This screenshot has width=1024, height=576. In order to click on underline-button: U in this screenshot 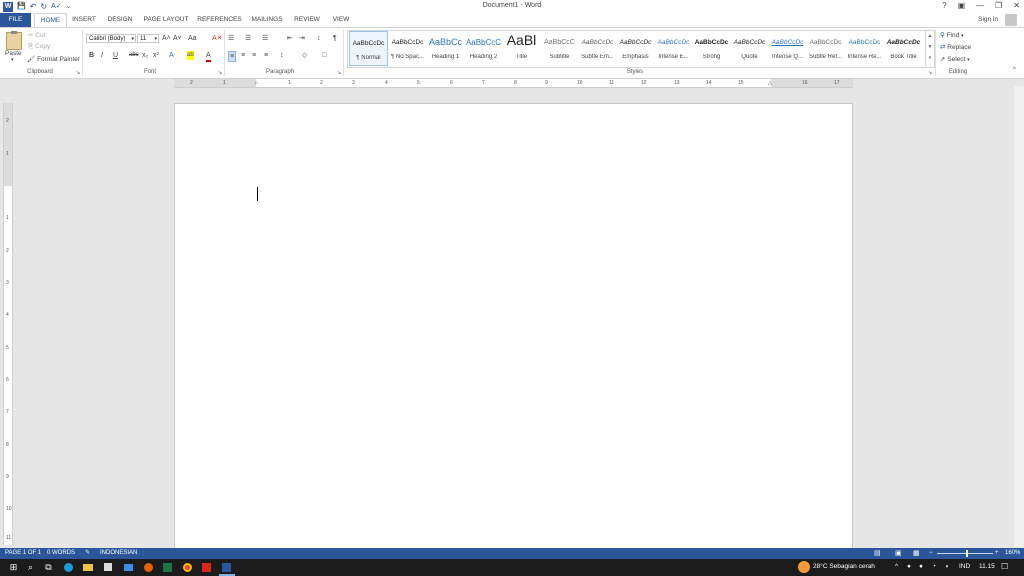, I will do `click(115, 55)`.